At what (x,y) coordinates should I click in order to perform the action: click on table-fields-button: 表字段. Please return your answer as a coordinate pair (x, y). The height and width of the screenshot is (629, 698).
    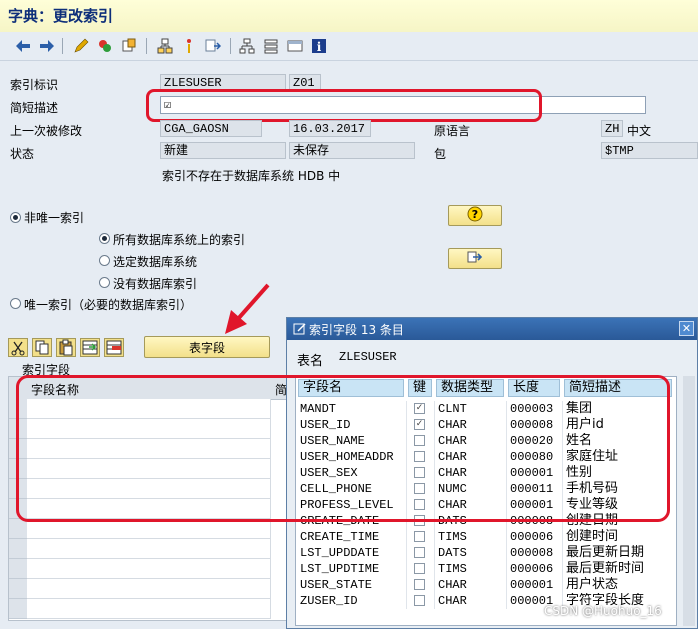
    Looking at the image, I should click on (207, 347).